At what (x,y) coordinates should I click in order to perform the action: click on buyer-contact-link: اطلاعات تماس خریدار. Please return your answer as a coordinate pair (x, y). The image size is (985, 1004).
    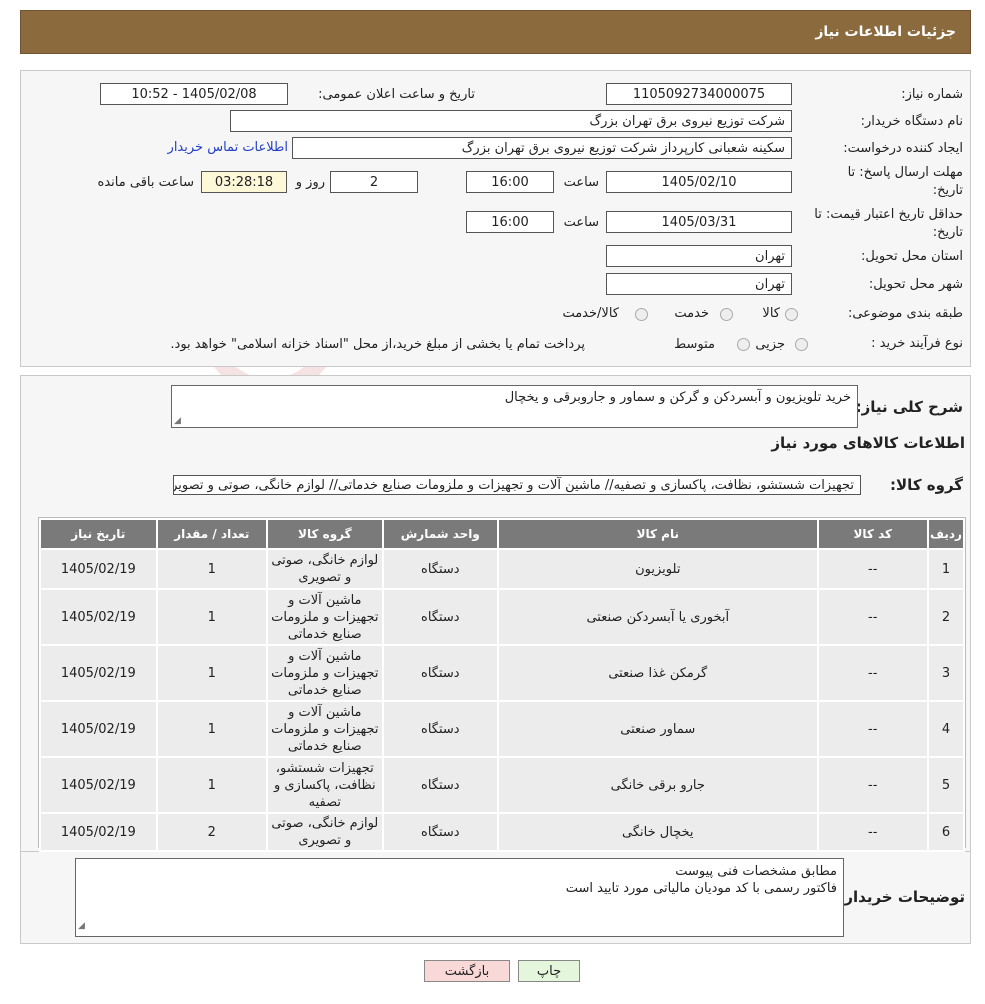
    Looking at the image, I should click on (228, 147).